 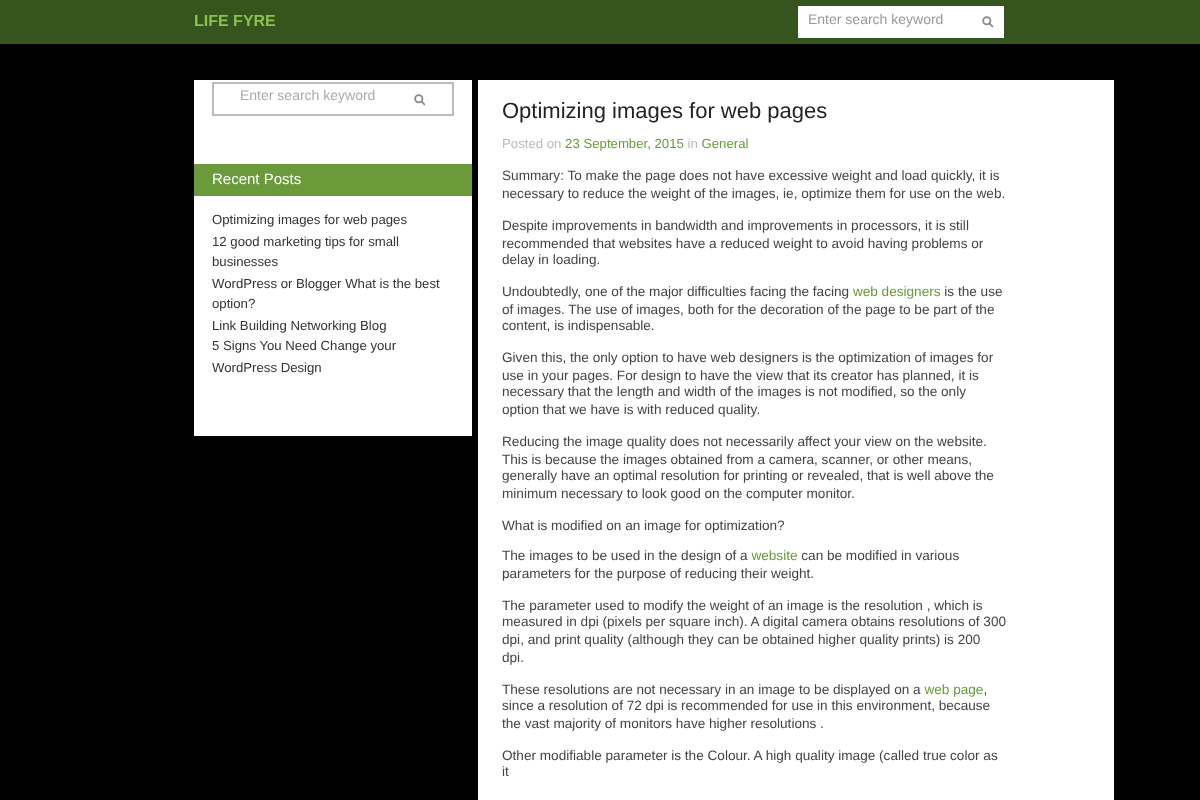 I want to click on site-logo: LIFE FYRE, so click(x=235, y=22).